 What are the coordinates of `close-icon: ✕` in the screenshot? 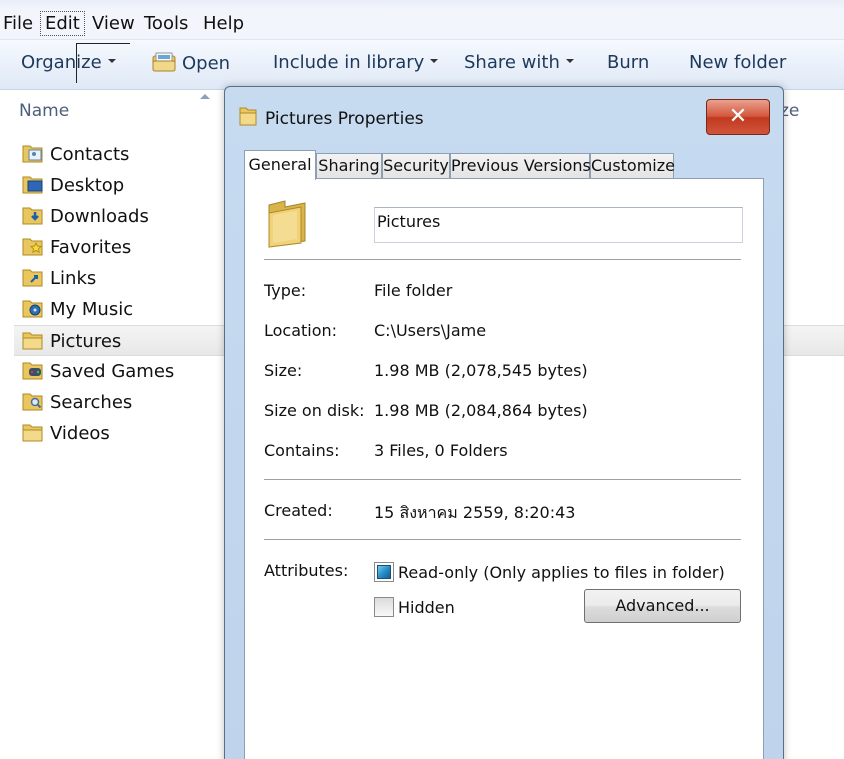 It's located at (738, 116).